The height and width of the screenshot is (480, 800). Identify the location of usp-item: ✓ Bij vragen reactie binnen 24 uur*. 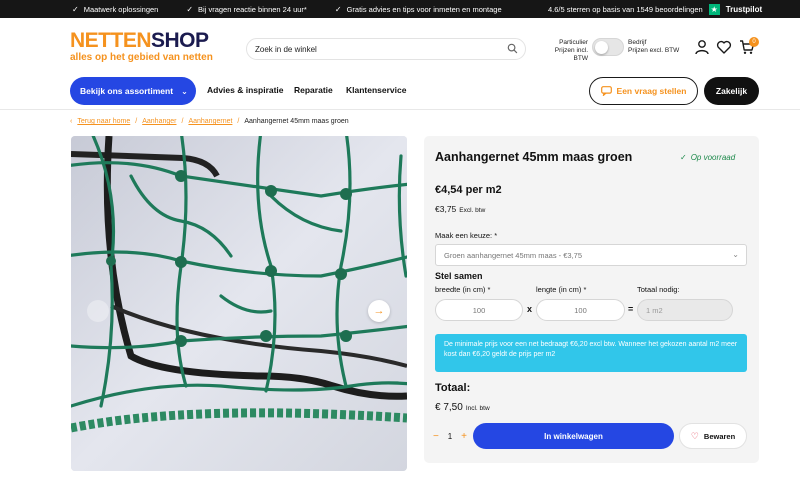
(246, 9).